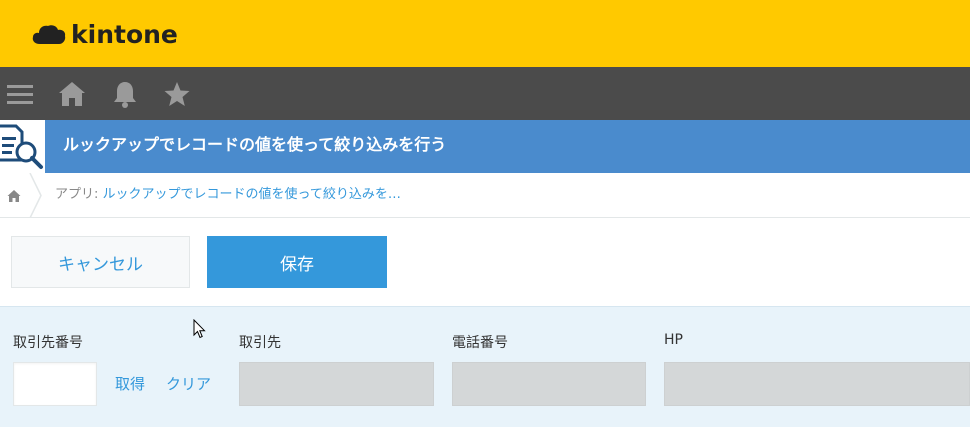 This screenshot has height=427, width=970. Describe the element at coordinates (188, 383) in the screenshot. I see `lookup-clear-link: クリア` at that location.